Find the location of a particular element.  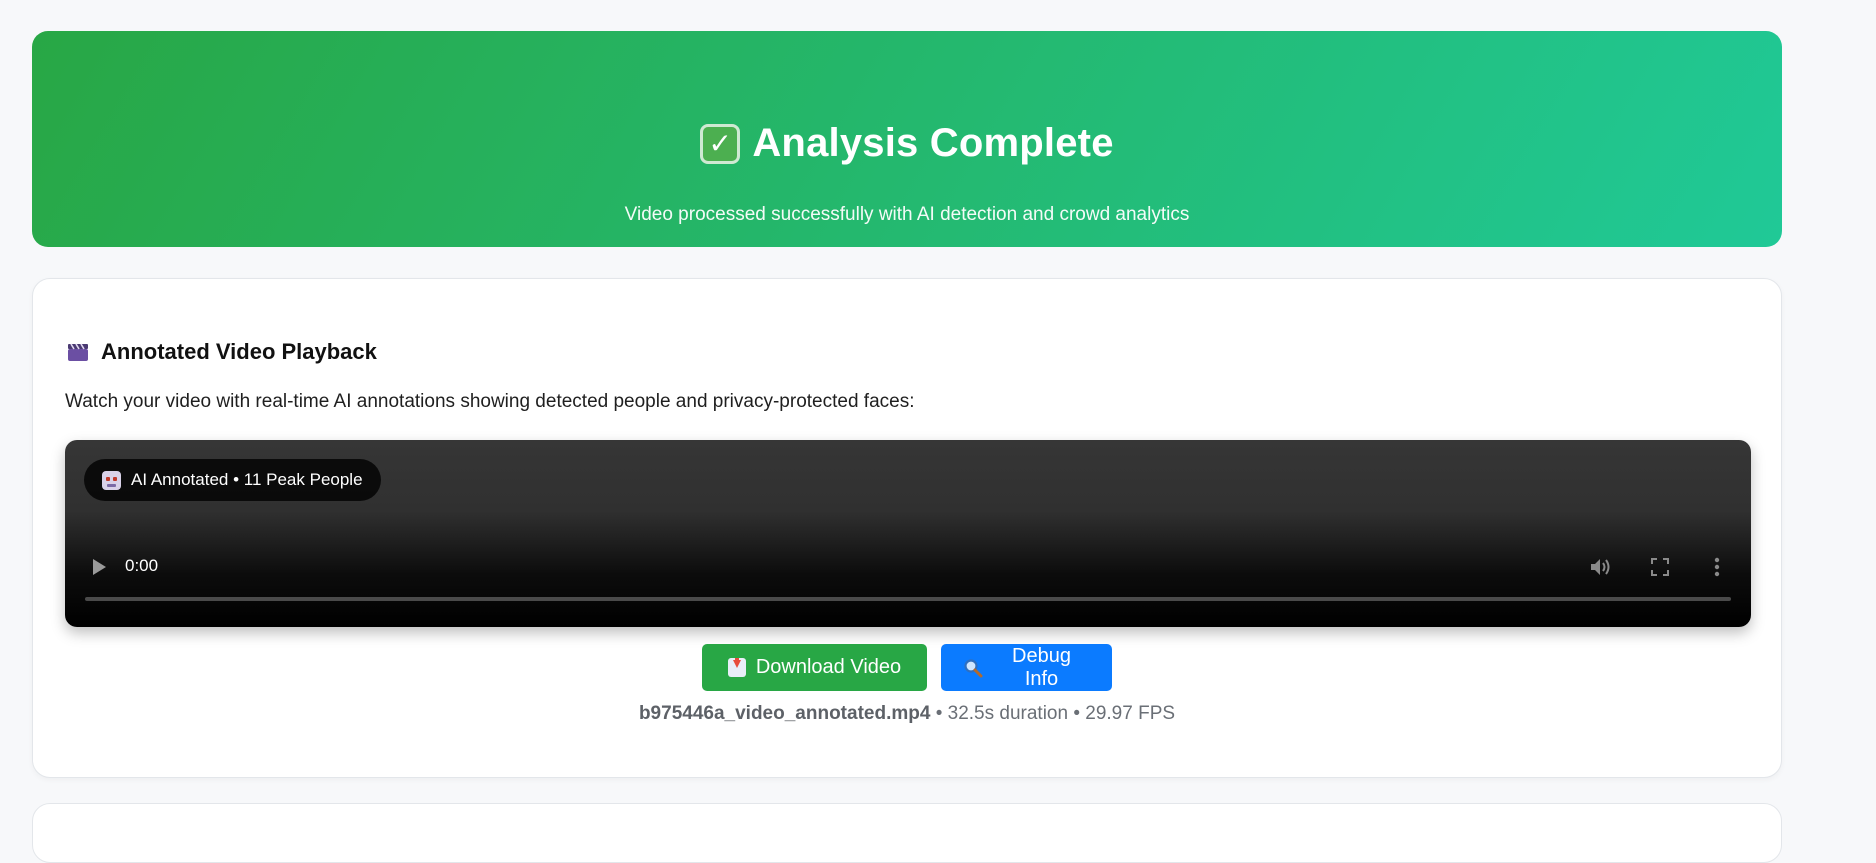

check-mark-icon: ✓ is located at coordinates (720, 143).